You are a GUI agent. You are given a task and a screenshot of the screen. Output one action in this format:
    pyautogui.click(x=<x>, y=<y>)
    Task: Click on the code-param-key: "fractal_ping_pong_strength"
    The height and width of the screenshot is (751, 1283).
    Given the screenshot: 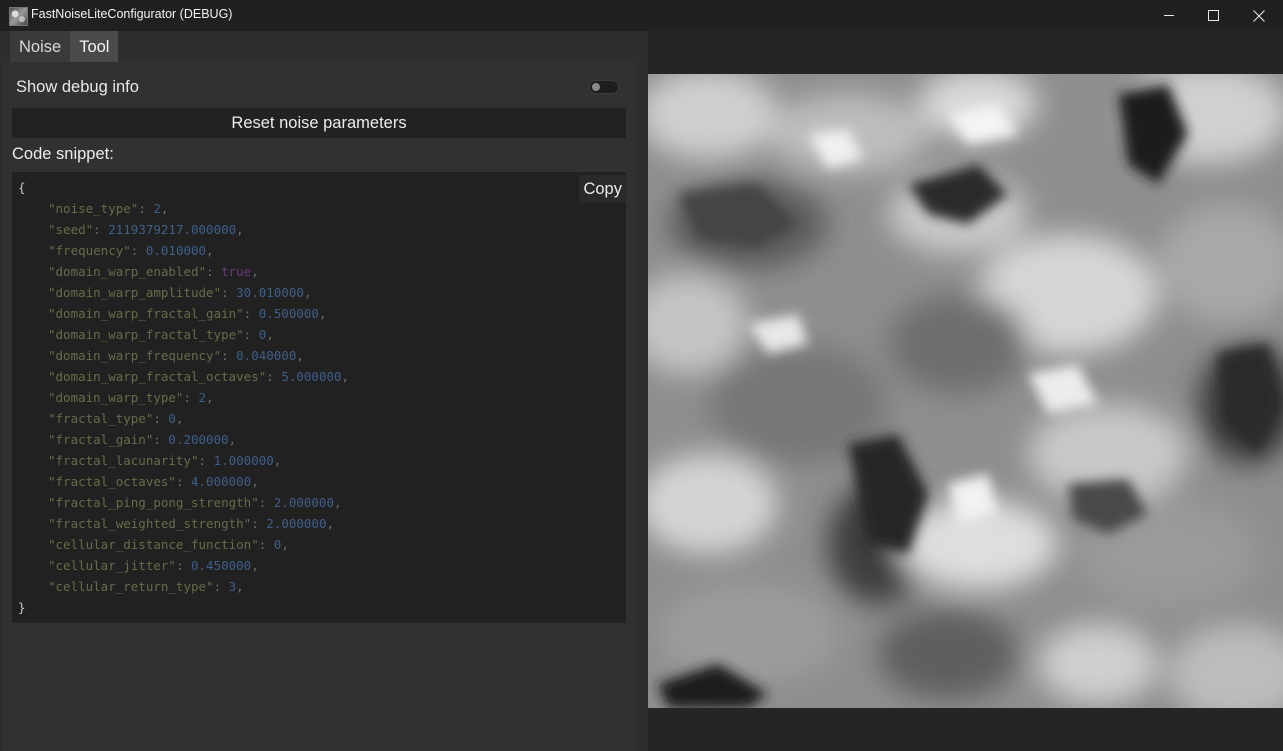 What is the action you would take?
    pyautogui.click(x=153, y=502)
    